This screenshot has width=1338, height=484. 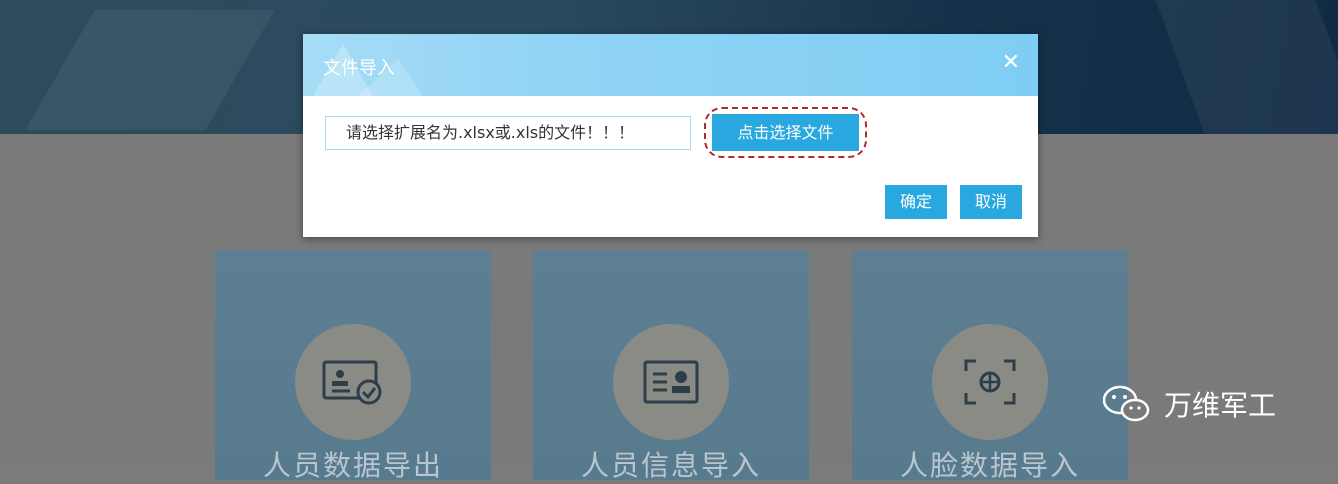 I want to click on dialog-header: 文件导入 ✕, so click(x=670, y=65).